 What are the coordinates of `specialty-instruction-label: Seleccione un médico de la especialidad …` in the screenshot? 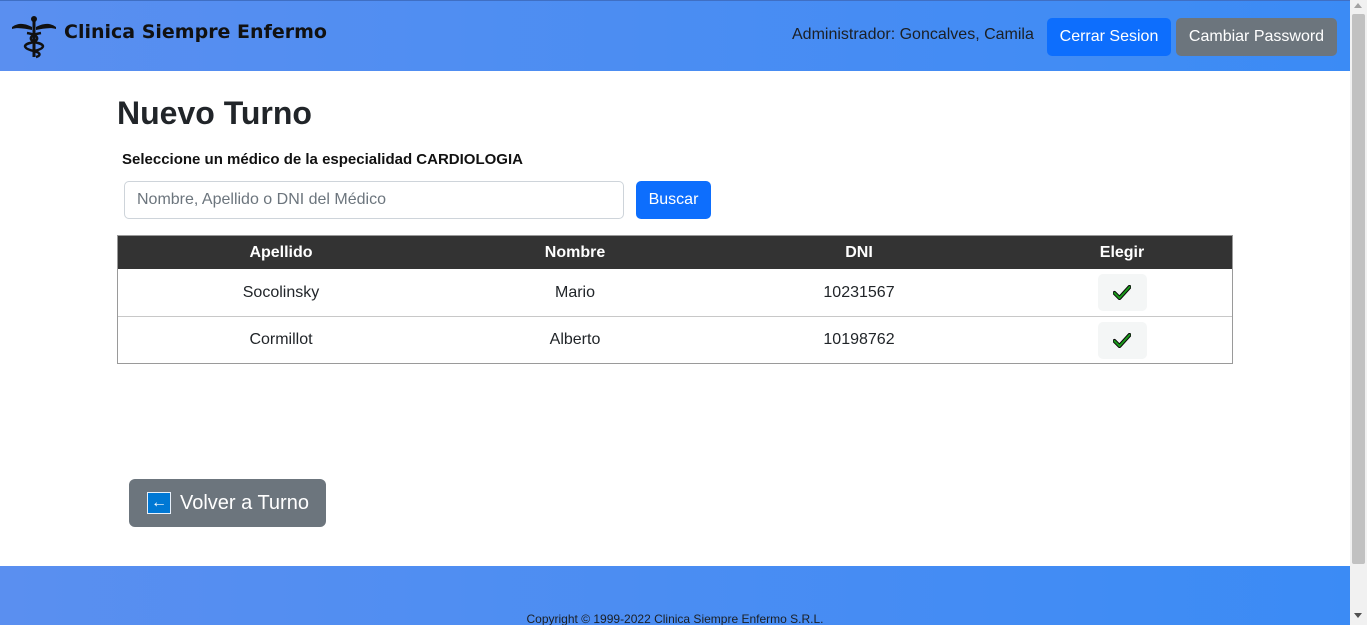 It's located at (322, 159).